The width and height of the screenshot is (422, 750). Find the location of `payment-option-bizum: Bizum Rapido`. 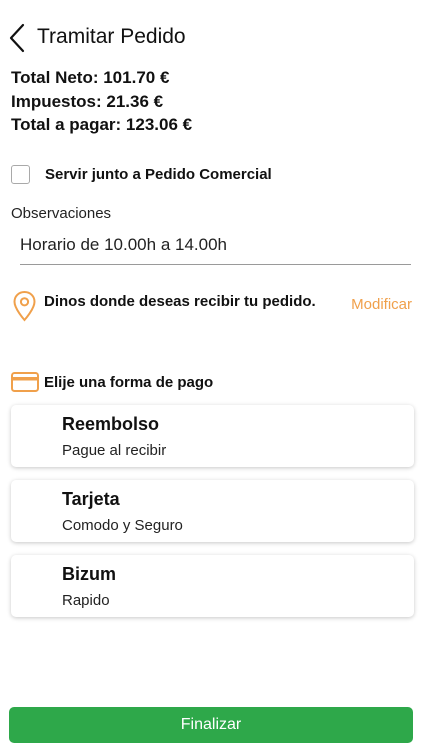

payment-option-bizum: Bizum Rapido is located at coordinates (212, 586).